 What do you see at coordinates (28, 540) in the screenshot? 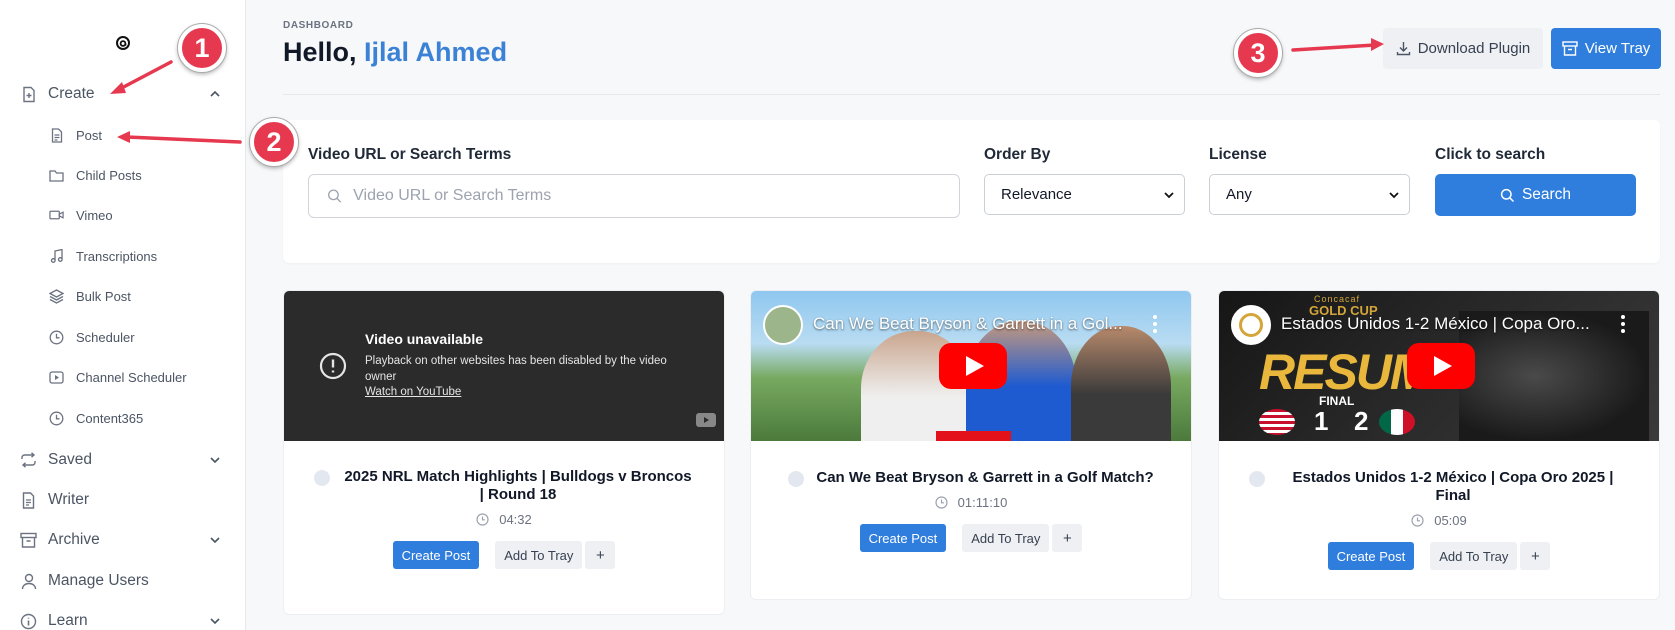
I see `archive-icon` at bounding box center [28, 540].